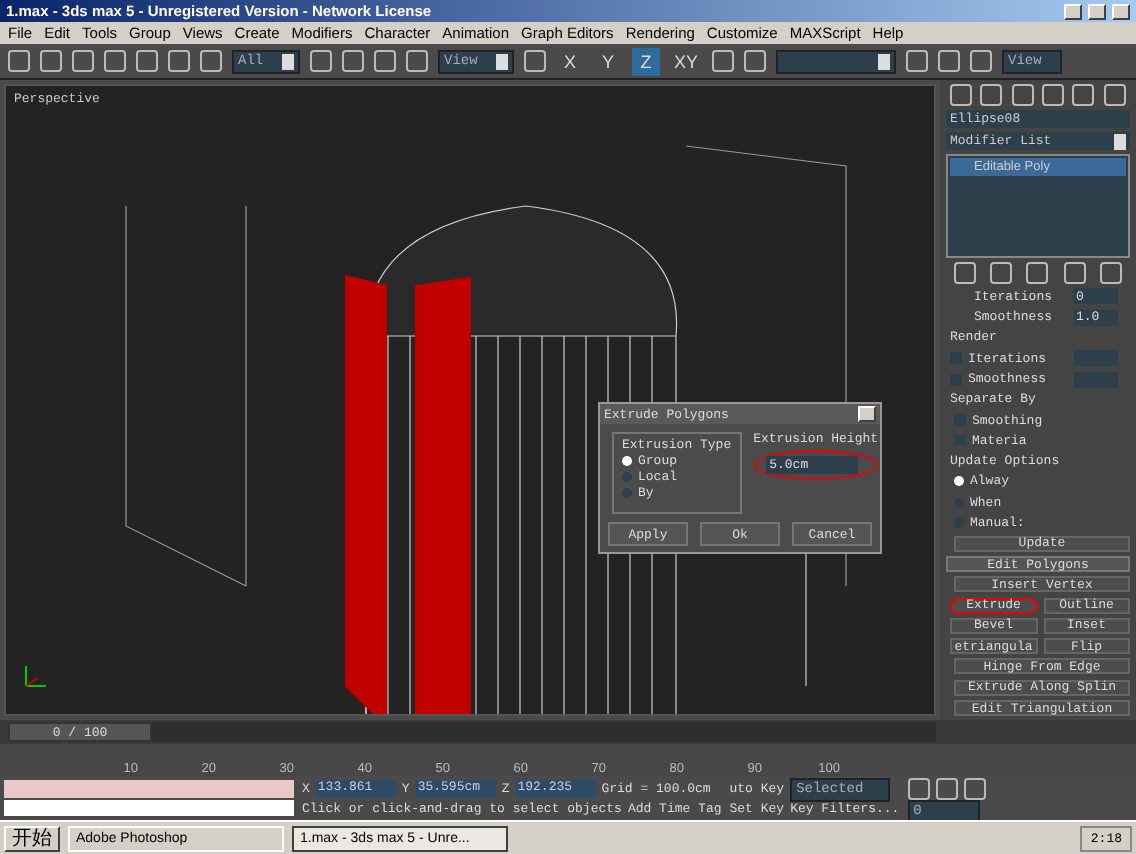  Describe the element at coordinates (1097, 11) in the screenshot. I see `maximize-button` at that location.